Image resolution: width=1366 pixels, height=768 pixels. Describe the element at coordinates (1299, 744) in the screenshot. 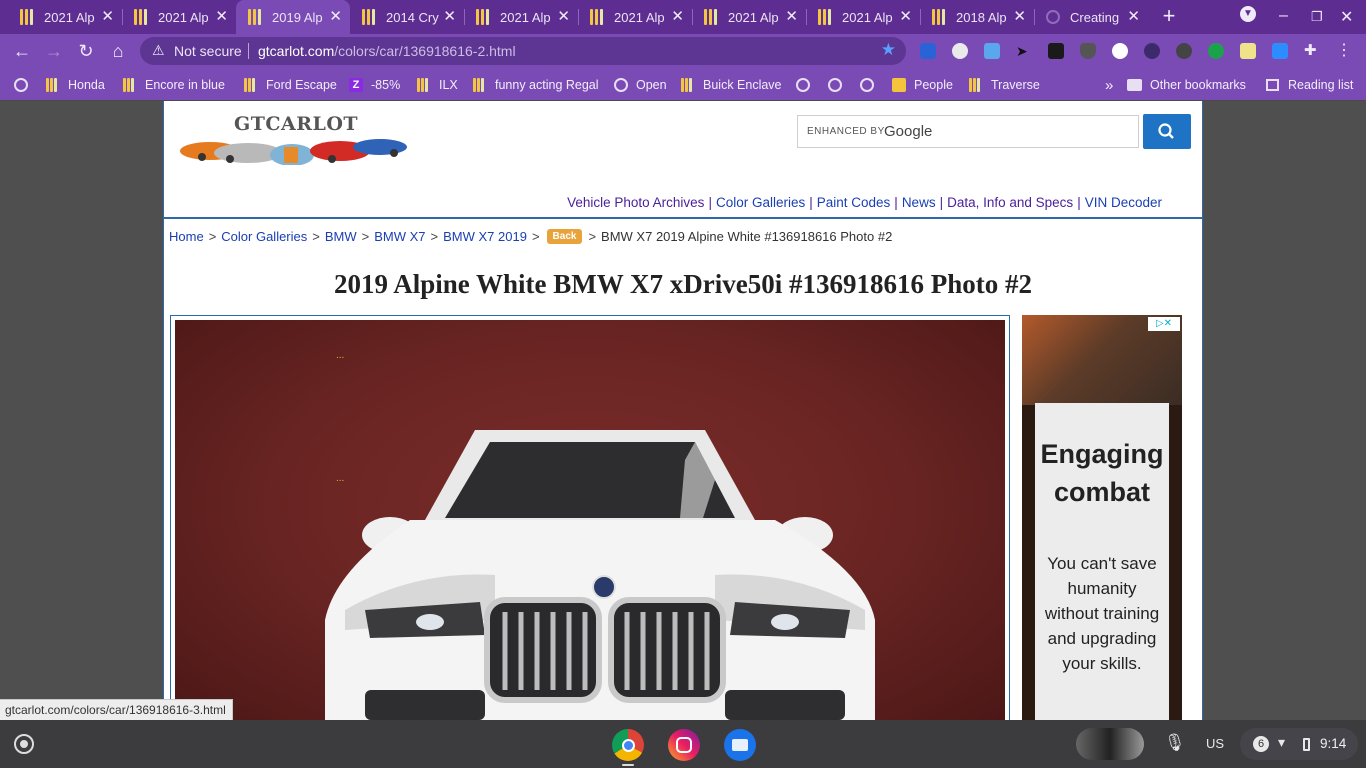

I see `status-tray: 6 ▾ 9:14` at that location.